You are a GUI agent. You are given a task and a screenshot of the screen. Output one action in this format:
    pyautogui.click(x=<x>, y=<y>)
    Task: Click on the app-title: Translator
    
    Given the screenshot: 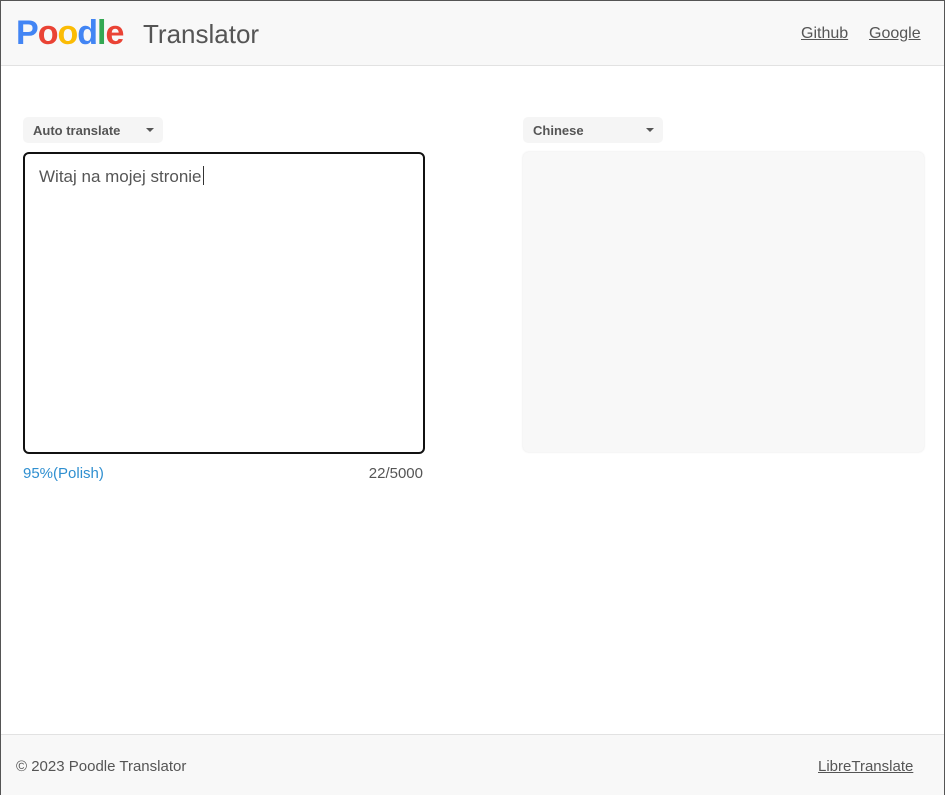 What is the action you would take?
    pyautogui.click(x=201, y=34)
    